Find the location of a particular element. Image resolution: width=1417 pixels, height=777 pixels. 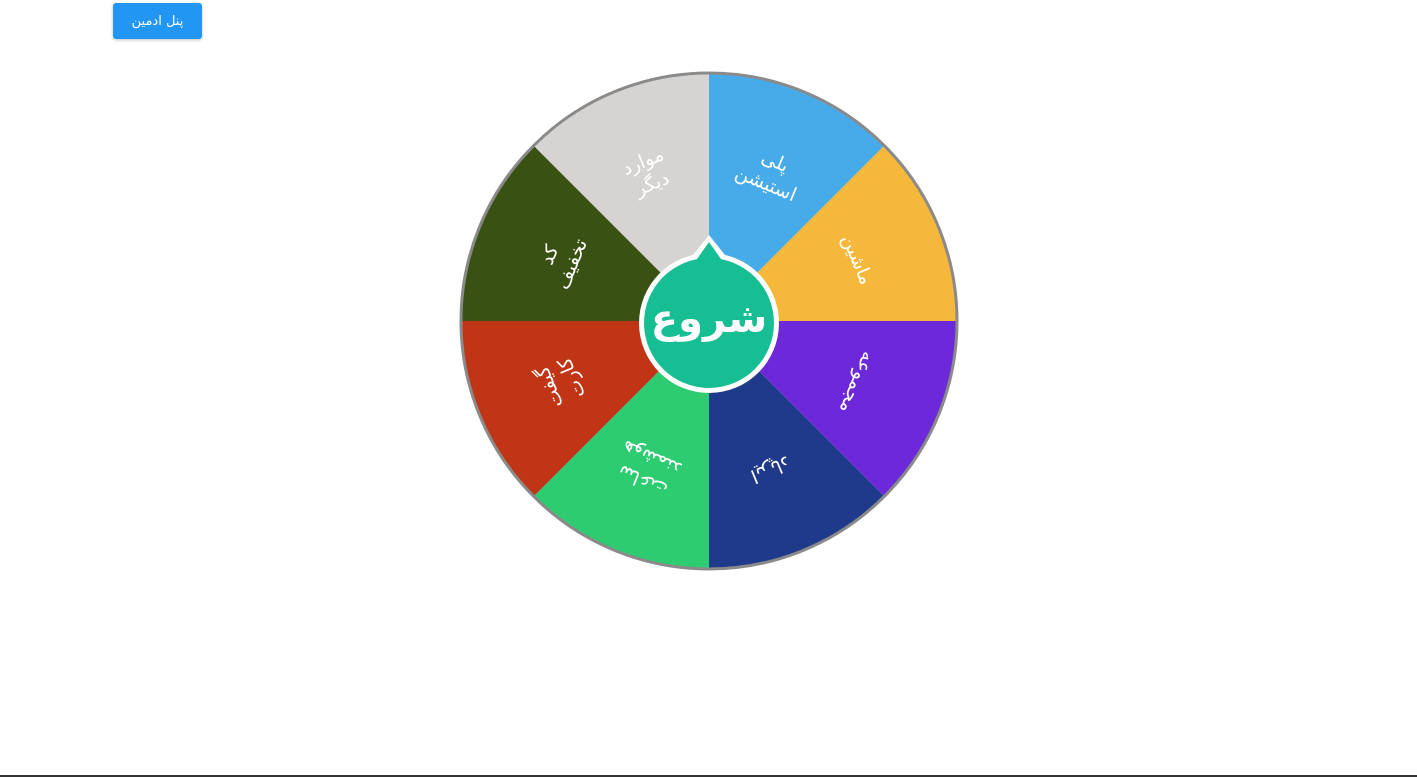

admin-panel-button: پنل ادمین is located at coordinates (157, 21).